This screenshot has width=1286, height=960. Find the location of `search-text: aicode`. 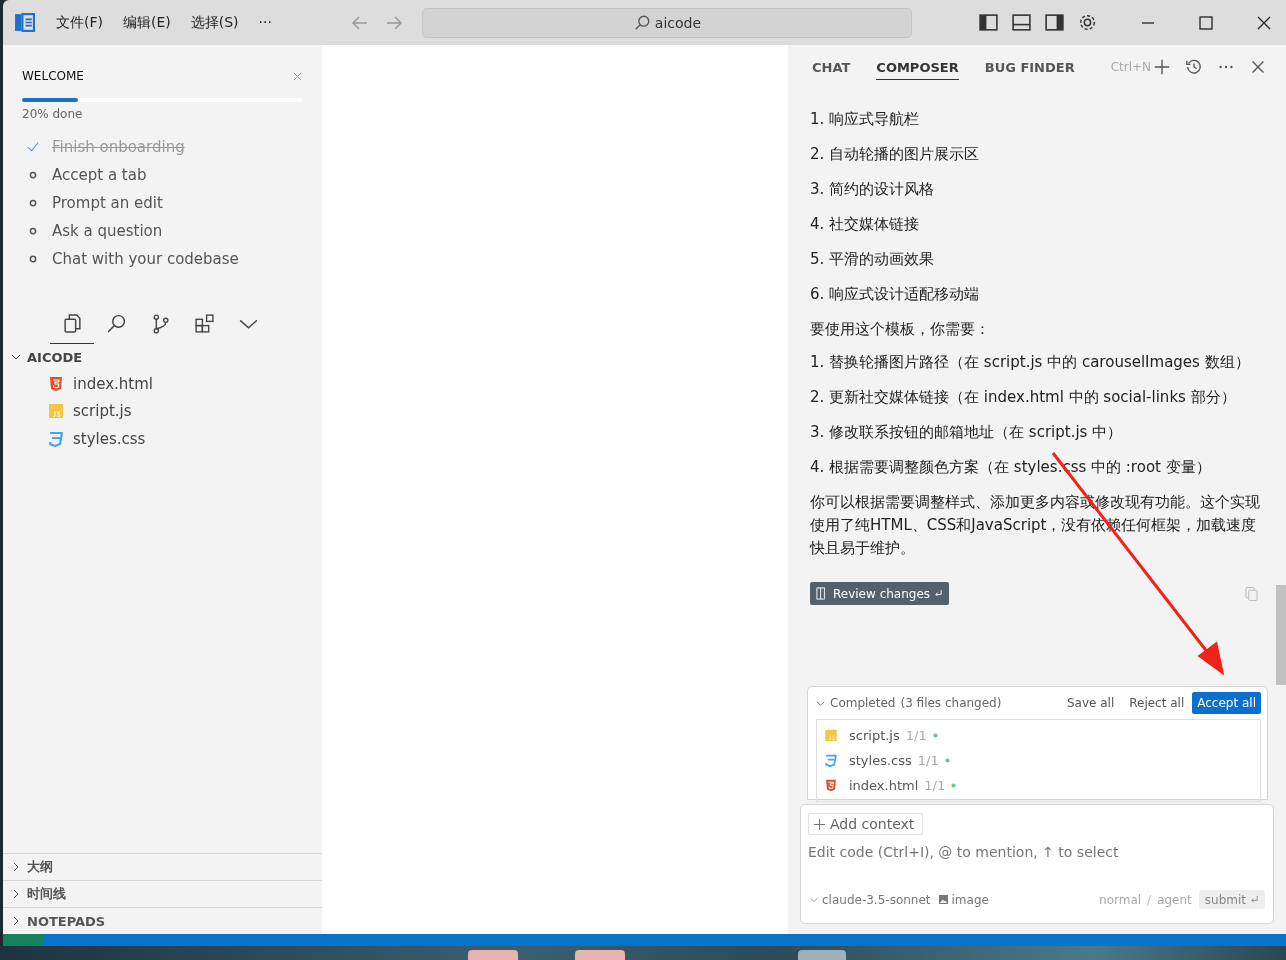

search-text: aicode is located at coordinates (678, 22).